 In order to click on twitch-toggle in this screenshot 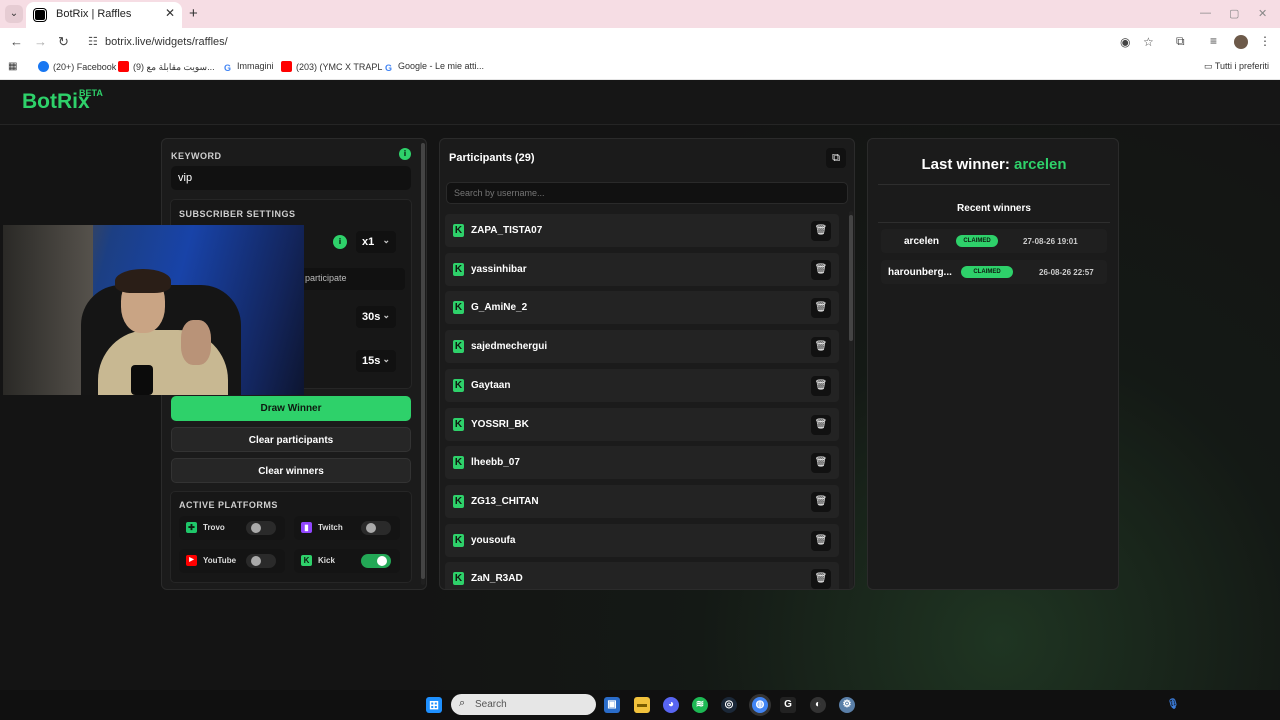, I will do `click(376, 528)`.